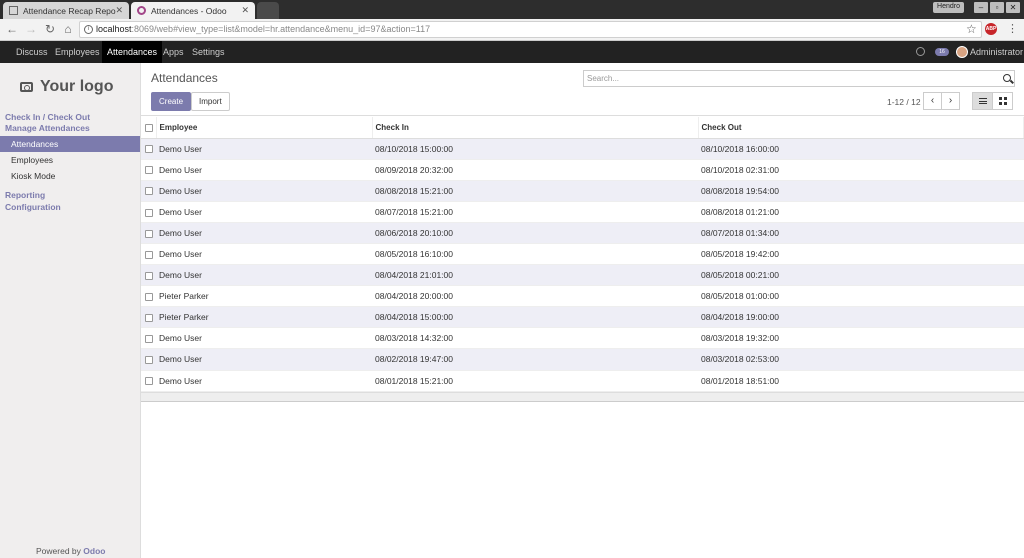 Image resolution: width=1024 pixels, height=558 pixels. Describe the element at coordinates (33, 207) in the screenshot. I see `sidebar-section-configuration: Configuration` at that location.